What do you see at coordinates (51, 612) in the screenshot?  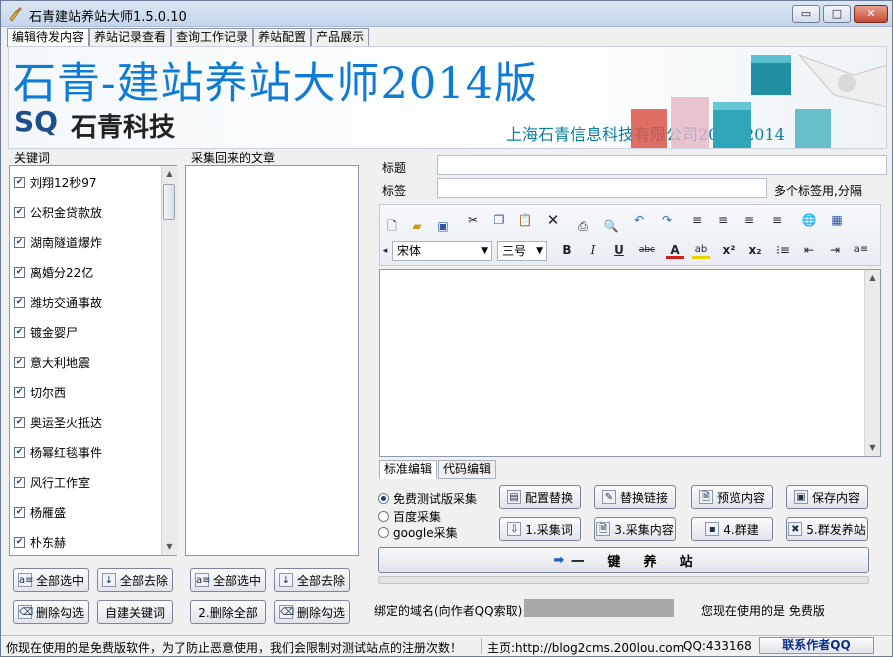 I see `keywords-delete-checked-button: ⌫ 删除勾选` at bounding box center [51, 612].